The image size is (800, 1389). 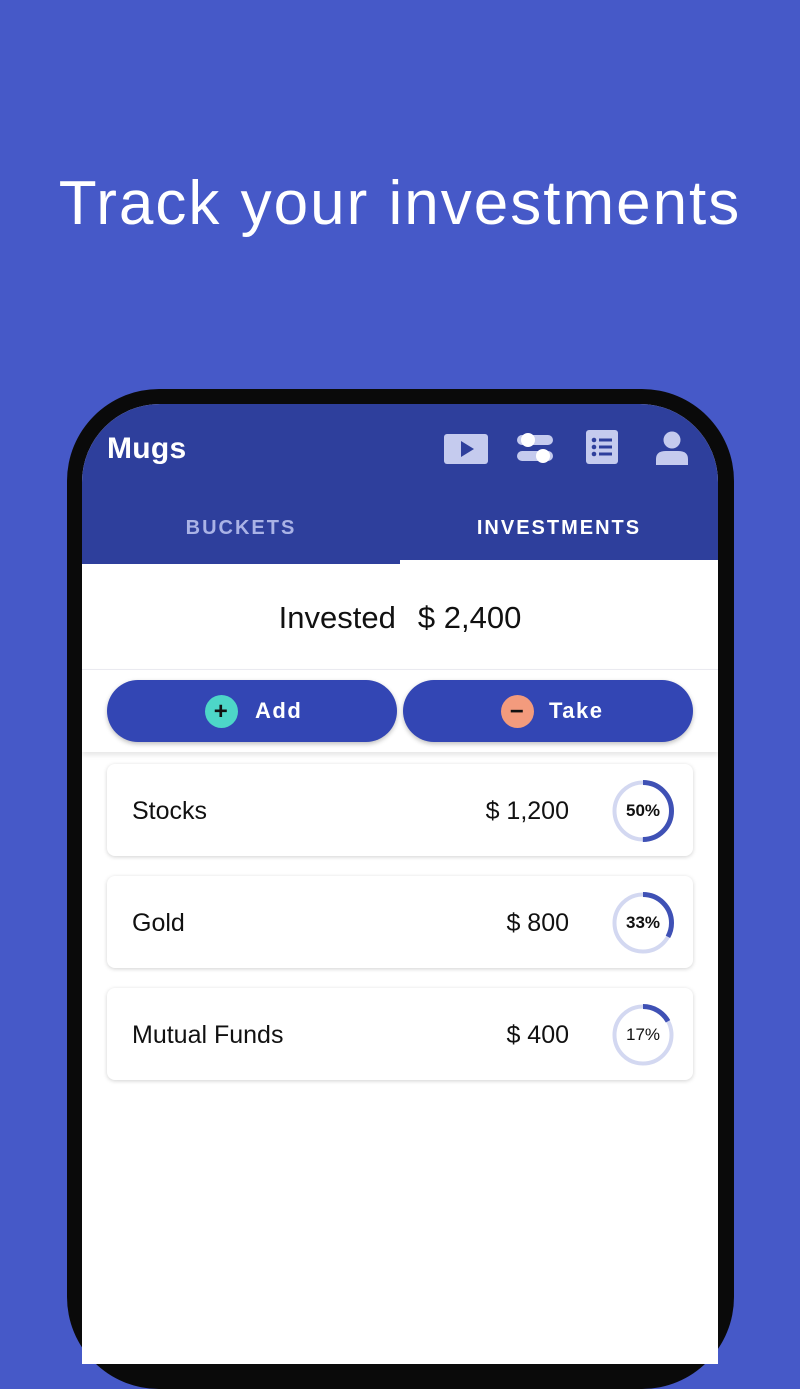 I want to click on tab-buckets: BUCKETS, so click(x=241, y=532).